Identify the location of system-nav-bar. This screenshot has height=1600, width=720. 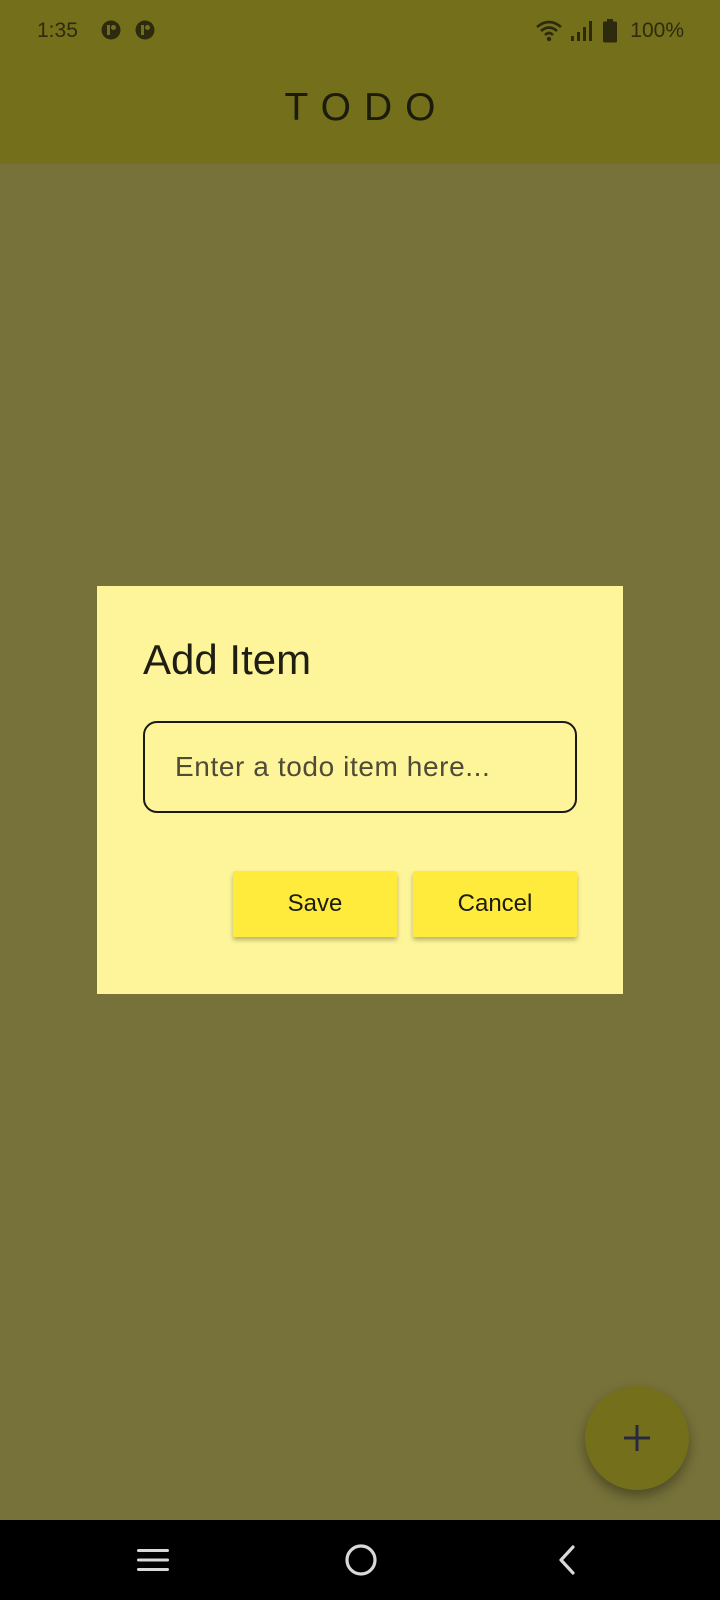
(360, 1560).